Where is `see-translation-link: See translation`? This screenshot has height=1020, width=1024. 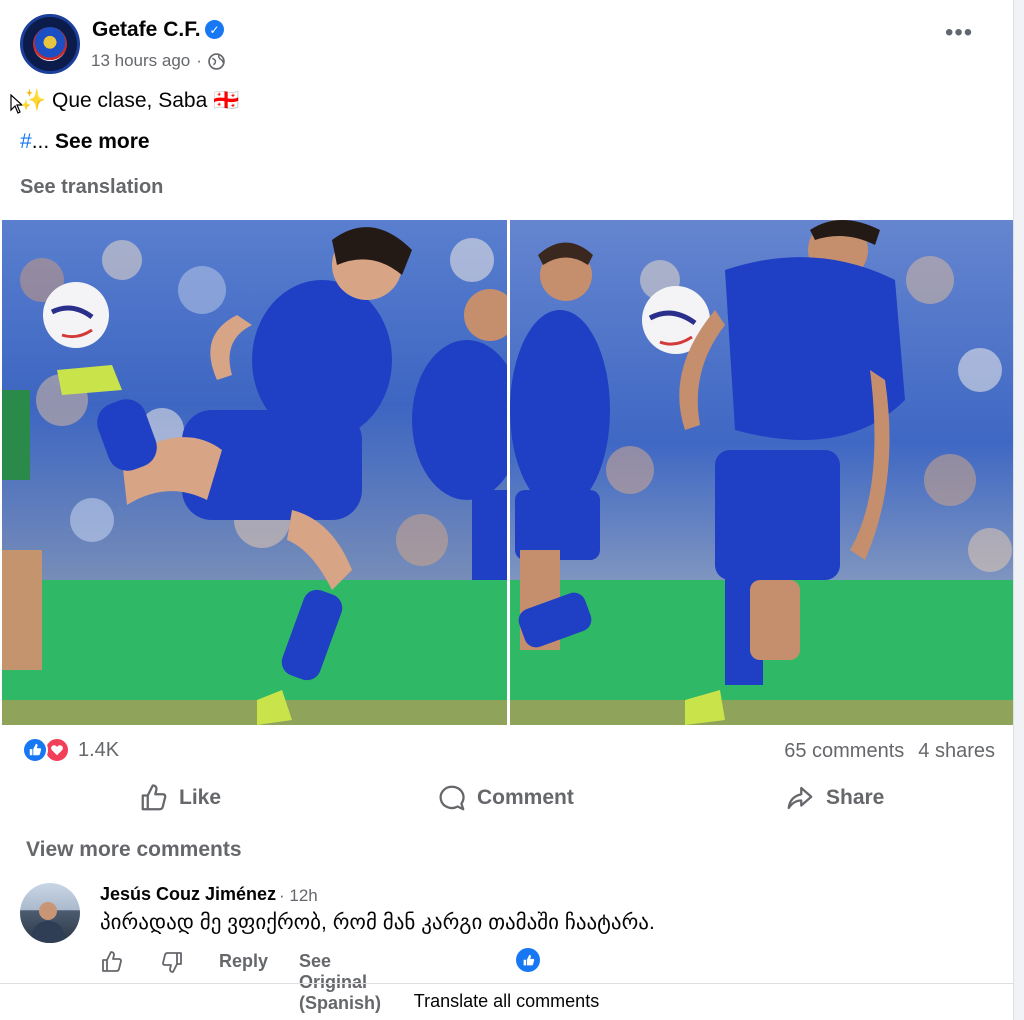 see-translation-link: See translation is located at coordinates (91, 187).